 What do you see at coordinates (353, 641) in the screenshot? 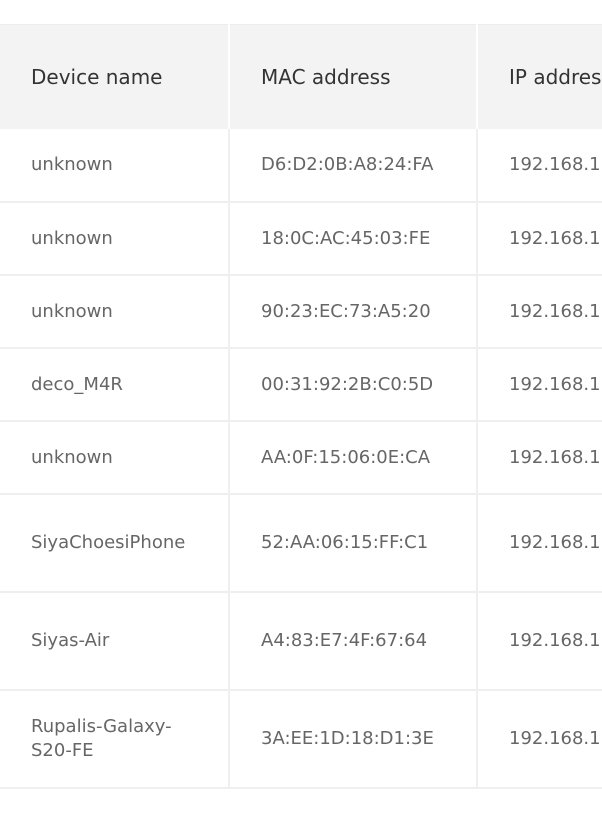
I see `mac-address-cell: A4:83:E7:4F:67:64` at bounding box center [353, 641].